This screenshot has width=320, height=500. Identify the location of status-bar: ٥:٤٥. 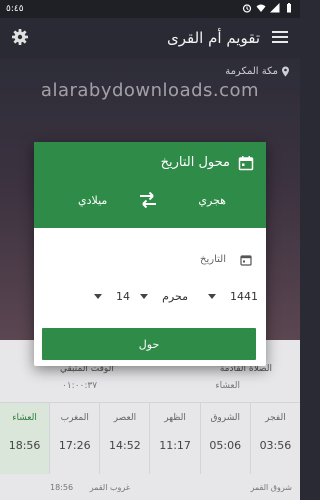
(150, 9).